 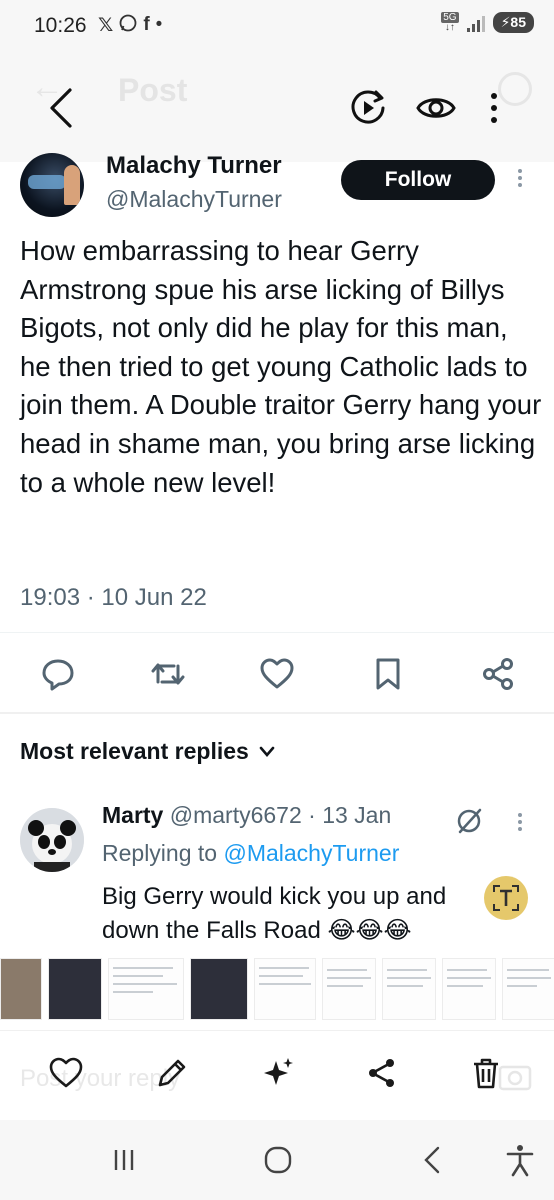 I want to click on reply-author-handle: @marty6672, so click(x=236, y=815).